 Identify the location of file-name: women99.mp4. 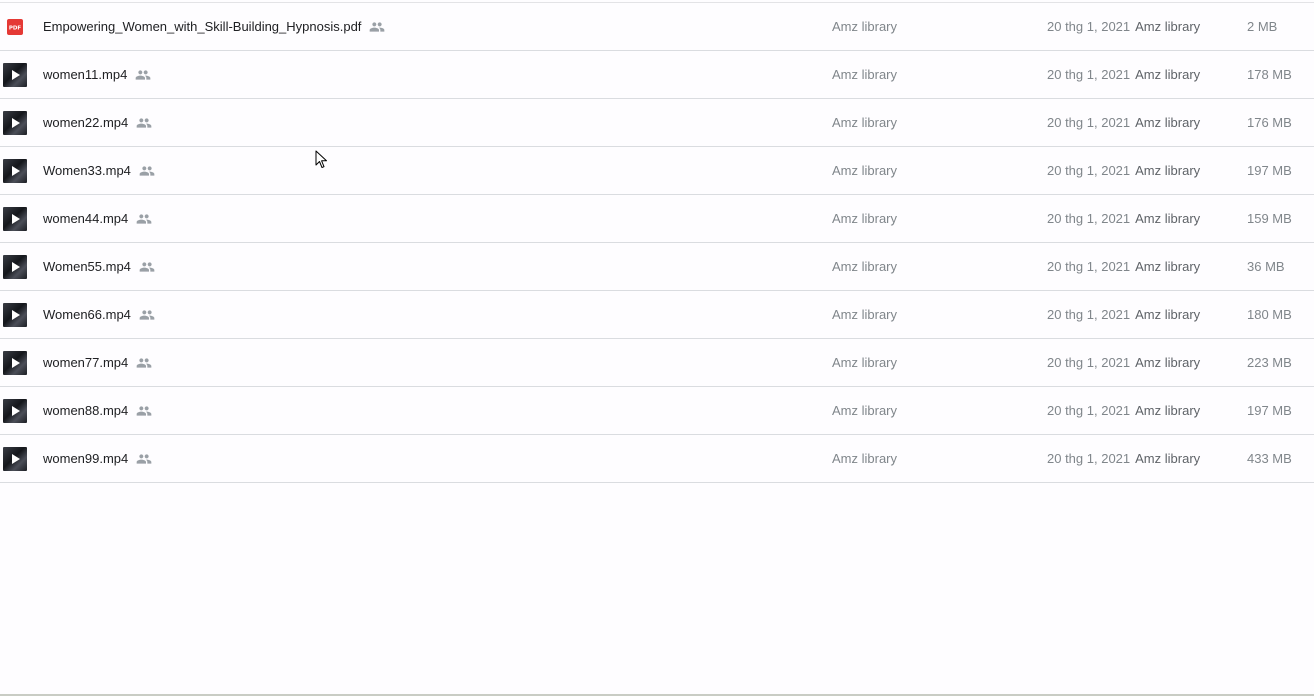
(85, 458).